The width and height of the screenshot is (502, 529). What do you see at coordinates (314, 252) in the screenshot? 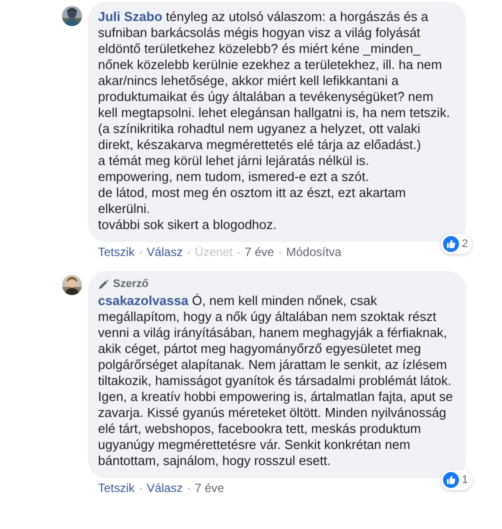
I see `comment-meta: Módosítva` at bounding box center [314, 252].